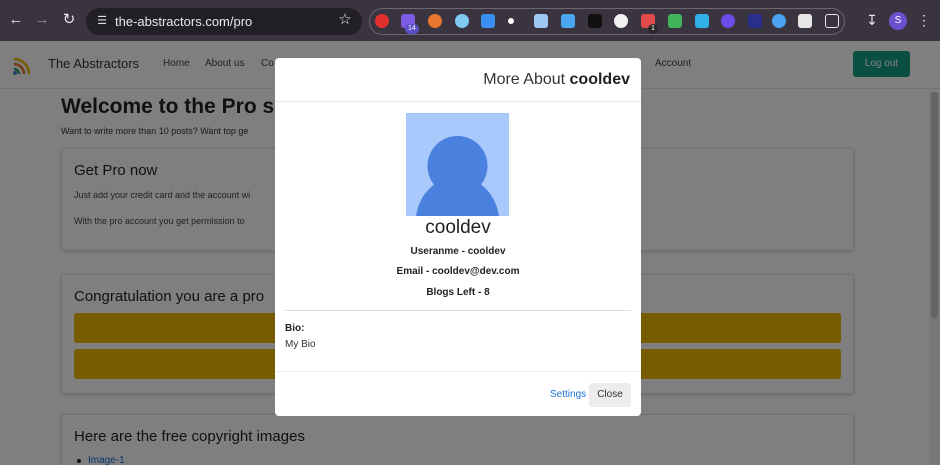 The image size is (940, 465). Describe the element at coordinates (653, 29) in the screenshot. I see `extension-badge: 1` at that location.